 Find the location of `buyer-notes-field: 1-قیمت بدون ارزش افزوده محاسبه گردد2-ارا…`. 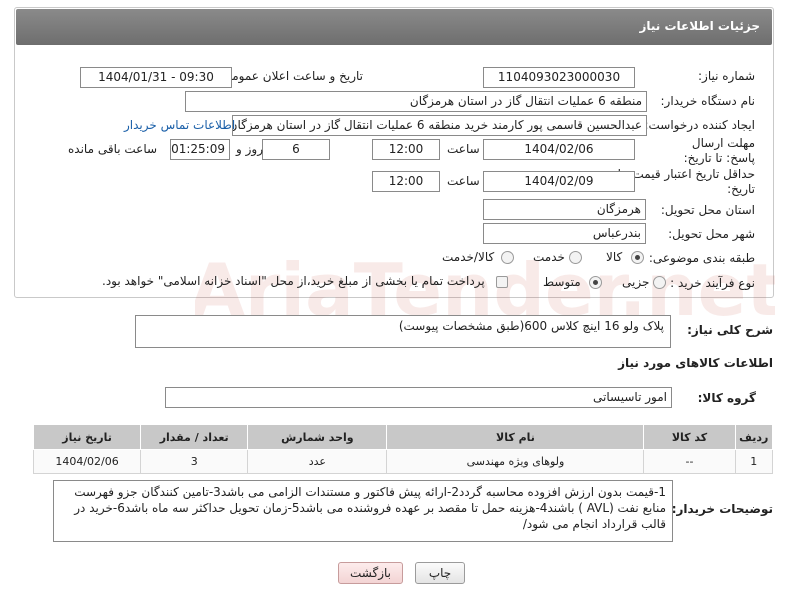

buyer-notes-field: 1-قیمت بدون ارزش افزوده محاسبه گردد2-ارا… is located at coordinates (363, 511).